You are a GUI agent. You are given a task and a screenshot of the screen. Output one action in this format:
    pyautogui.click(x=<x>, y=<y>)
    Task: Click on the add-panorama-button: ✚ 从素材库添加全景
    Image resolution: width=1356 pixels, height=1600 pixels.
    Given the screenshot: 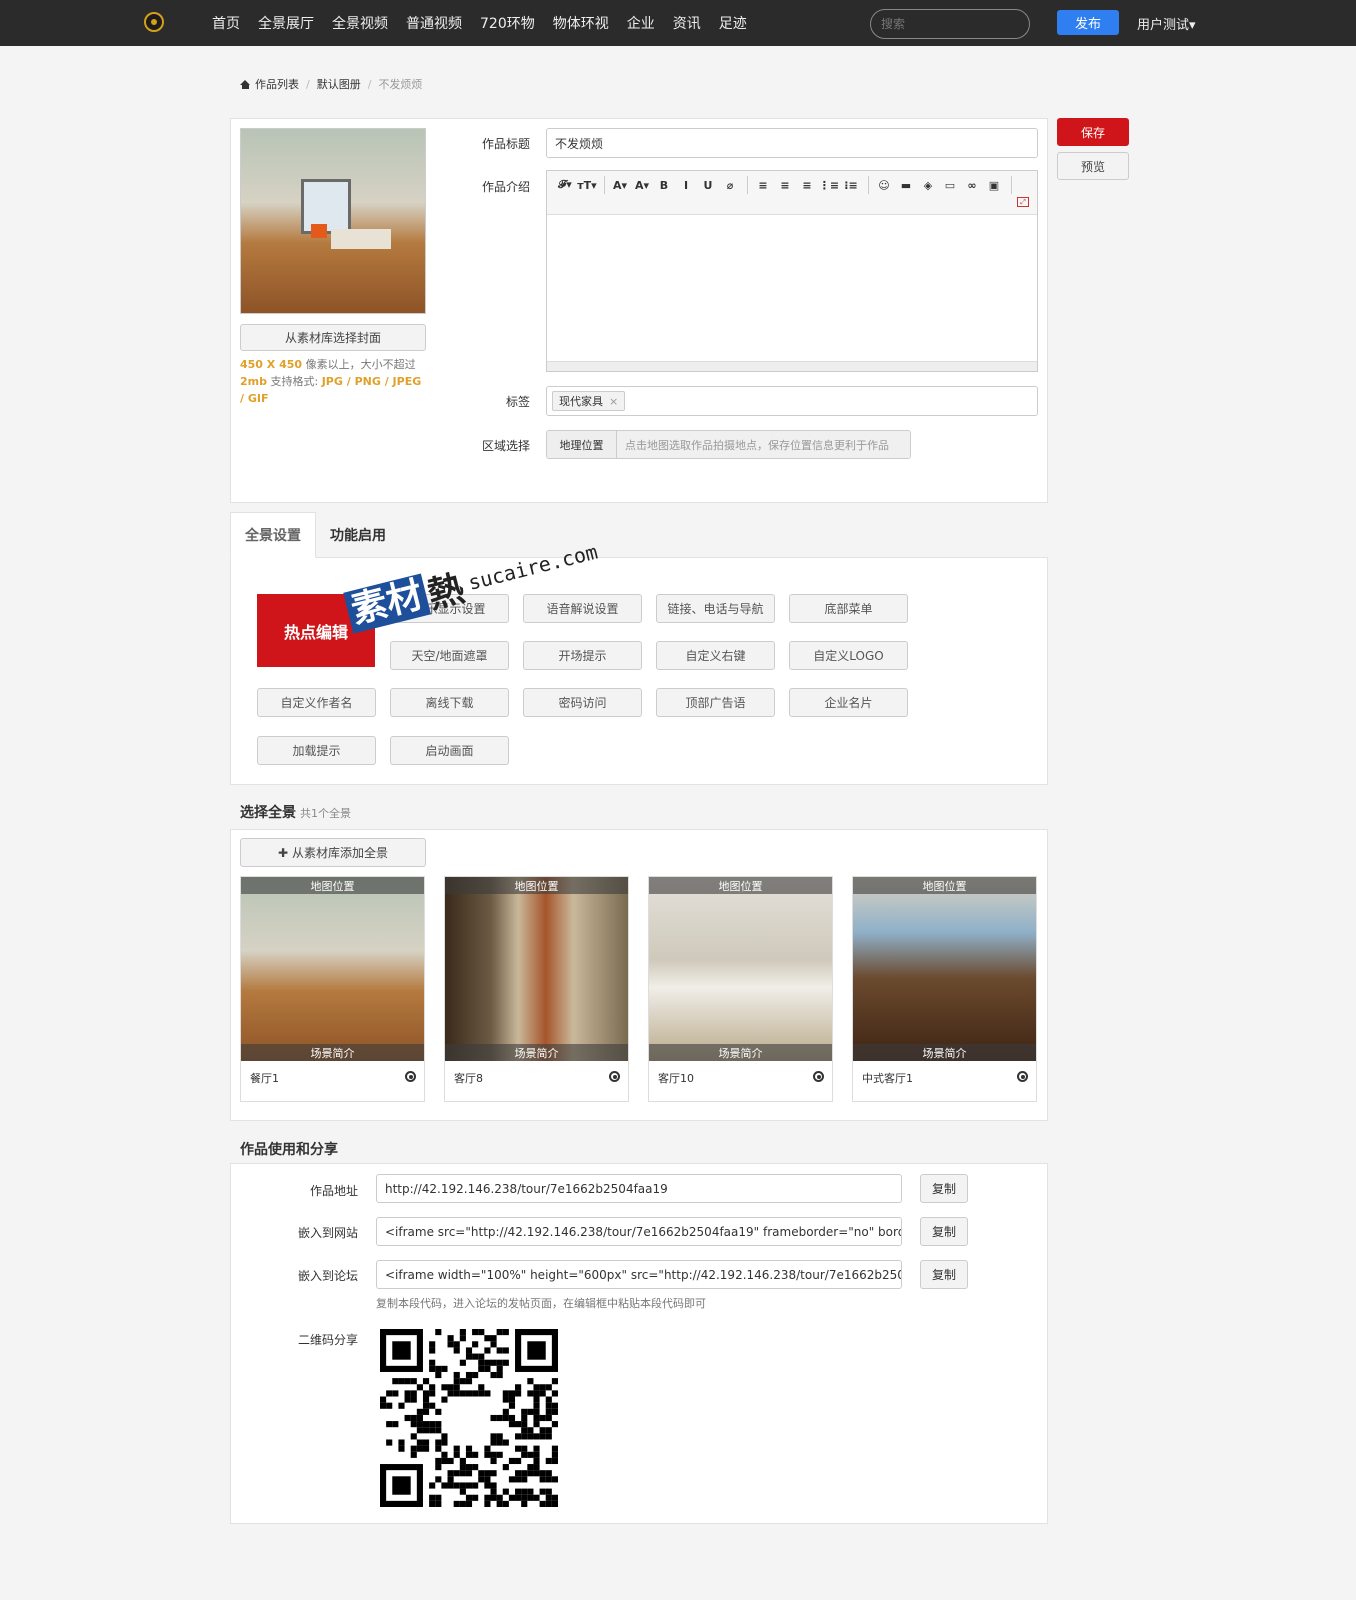 What is the action you would take?
    pyautogui.click(x=333, y=852)
    